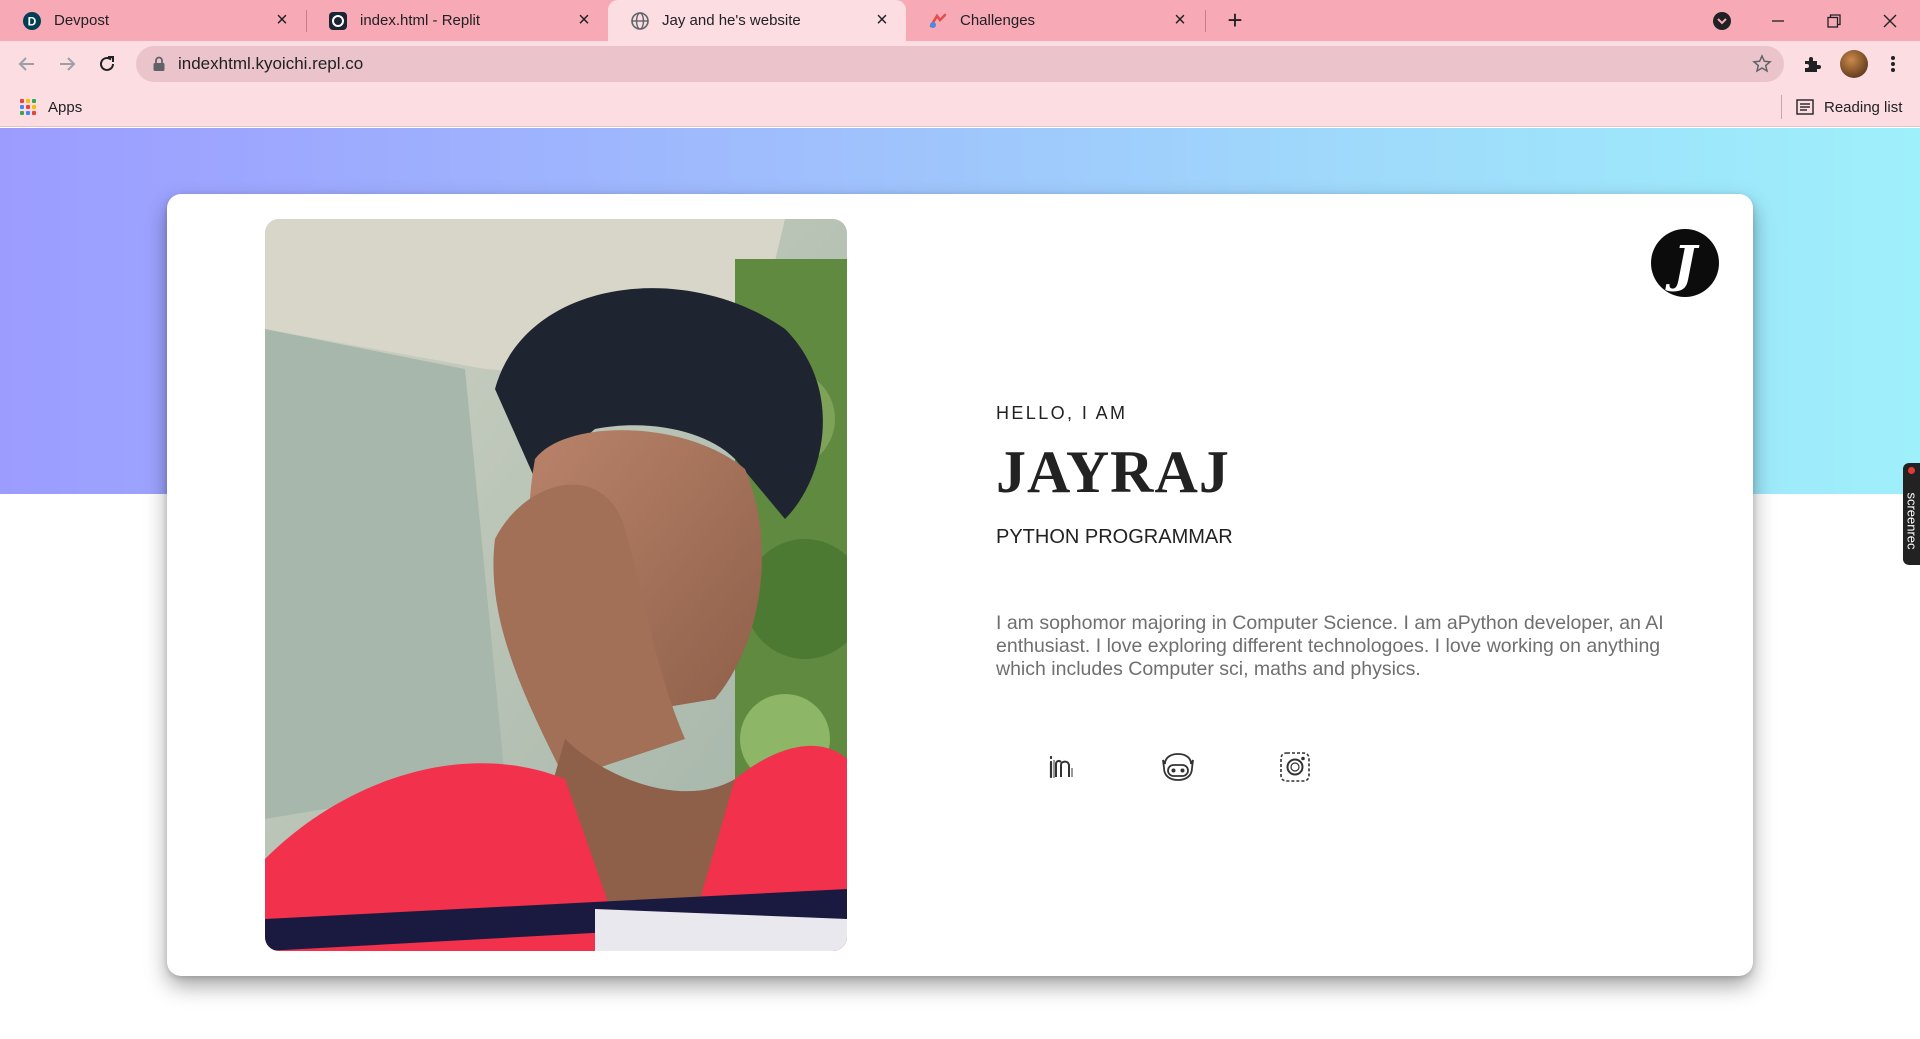 This screenshot has width=1920, height=1039. I want to click on browser-menu-button, so click(1893, 64).